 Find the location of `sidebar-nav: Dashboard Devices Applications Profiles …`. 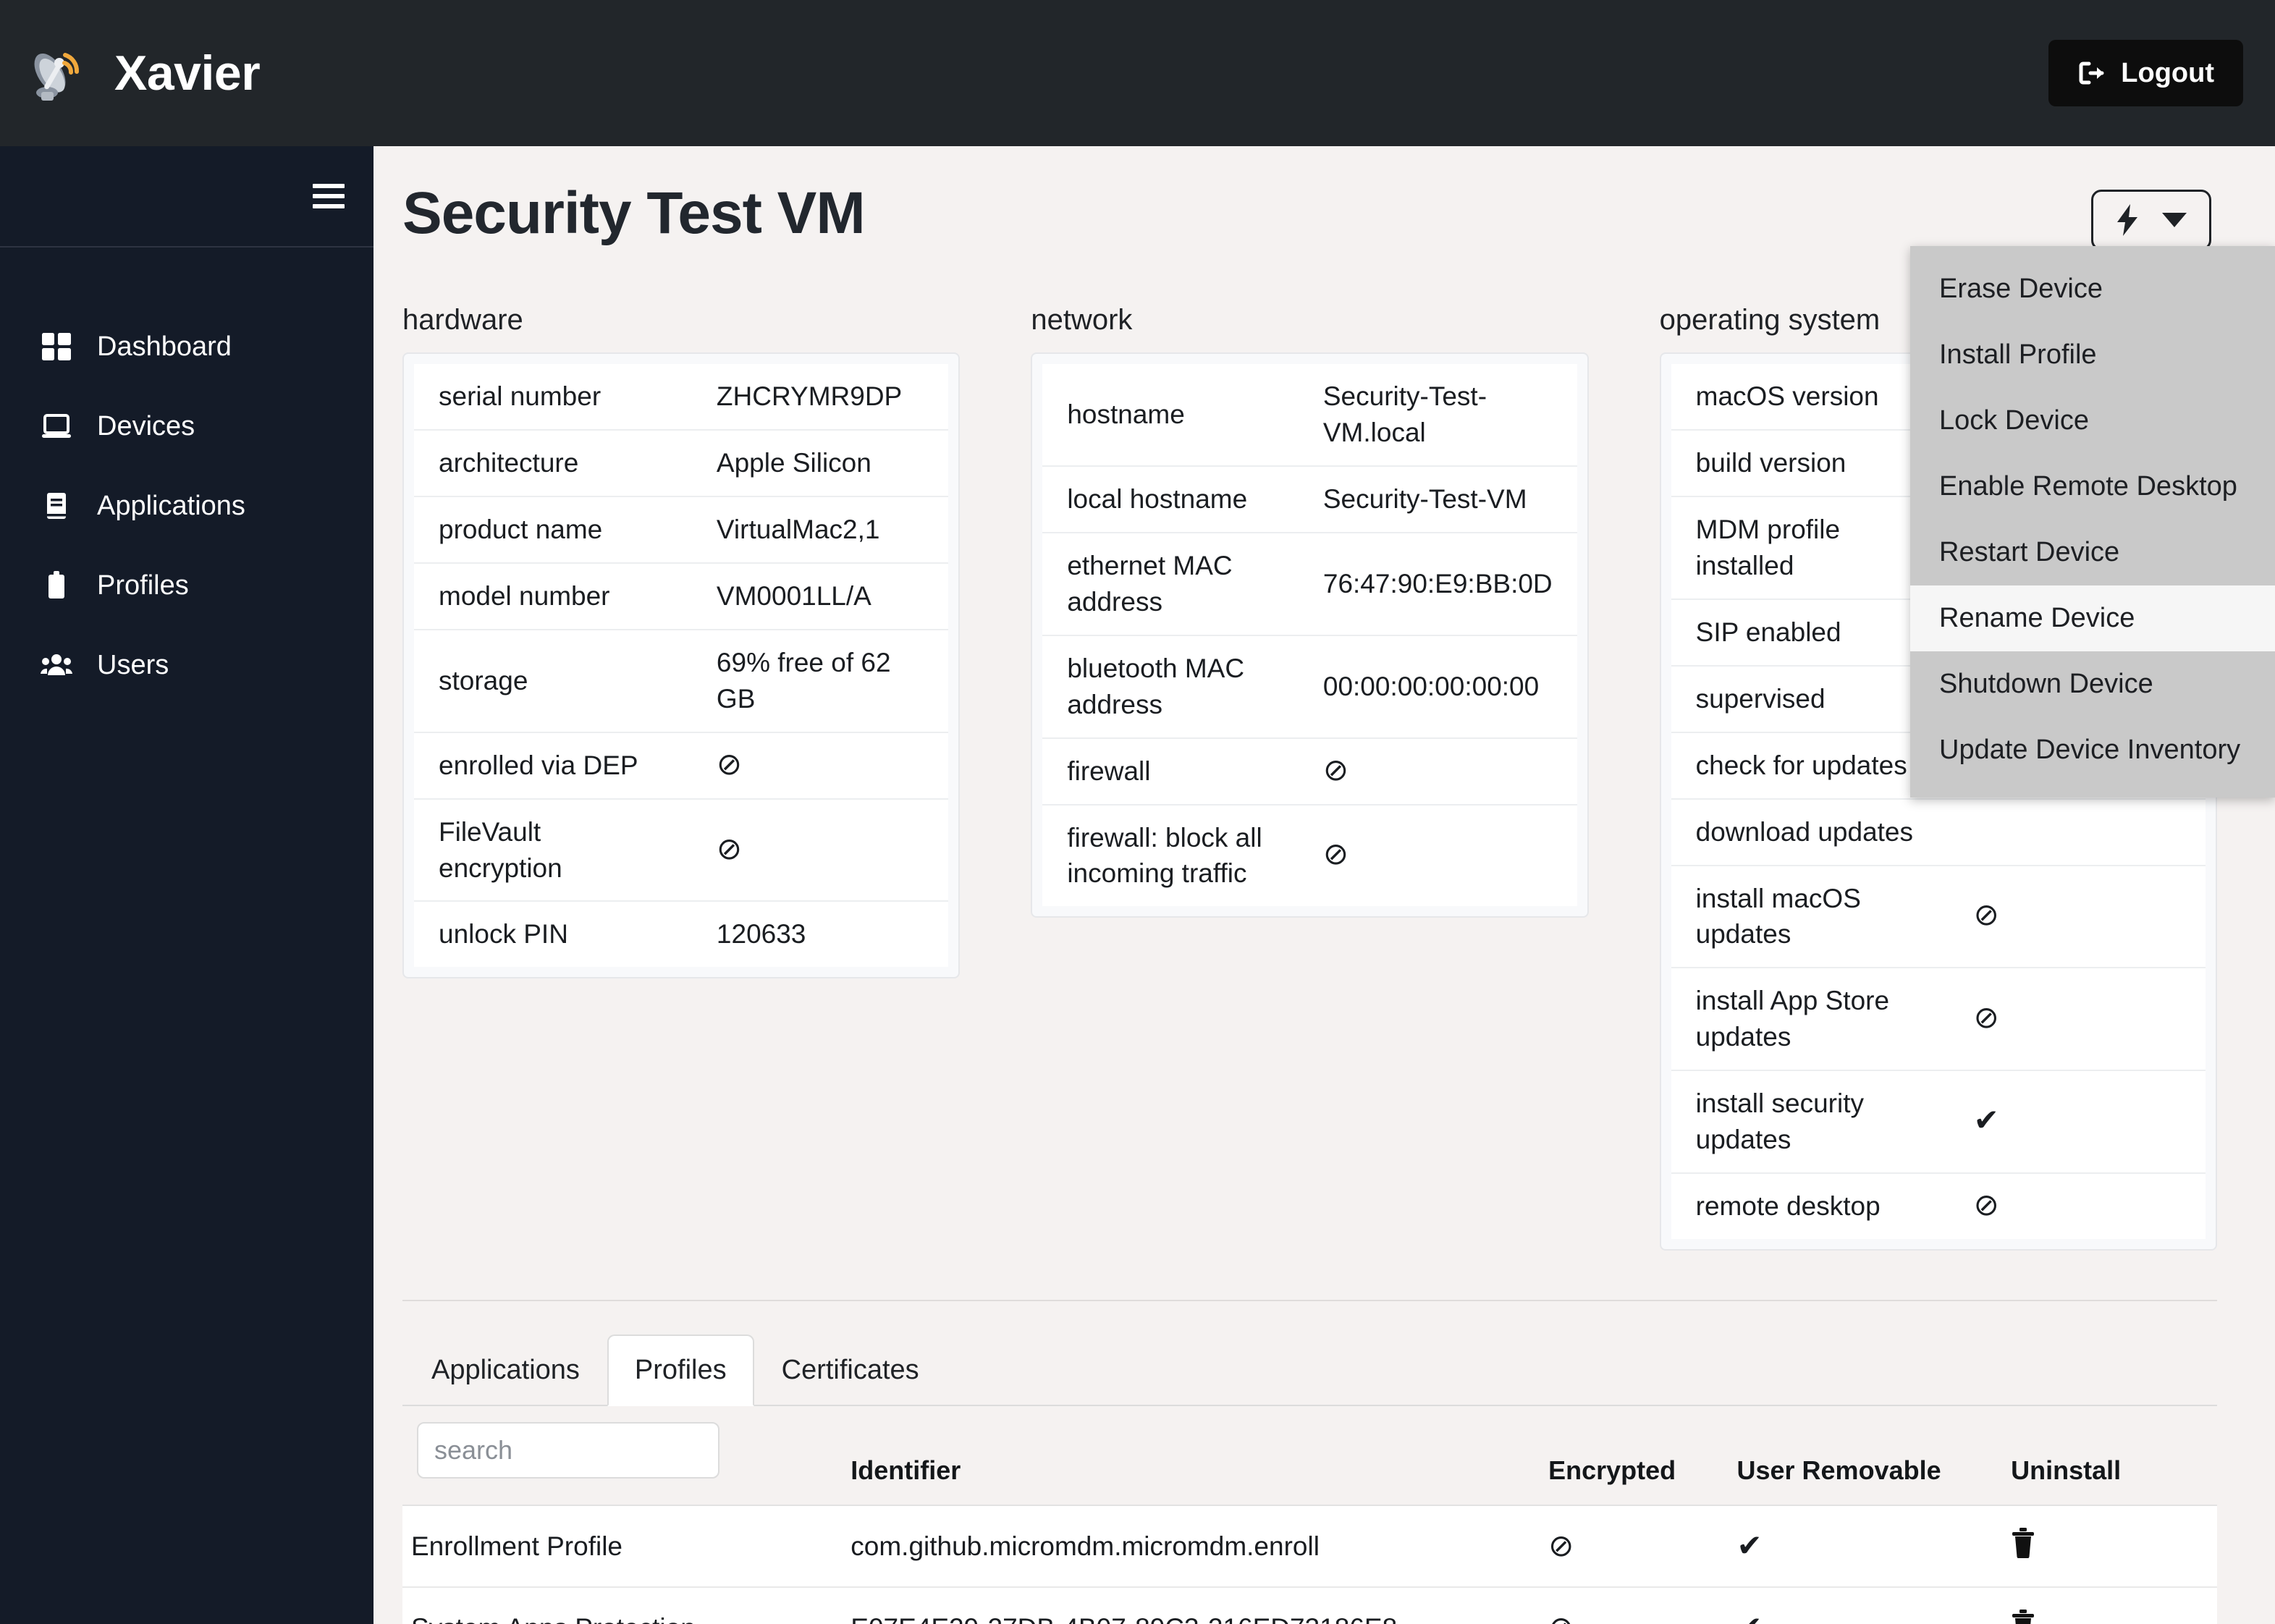

sidebar-nav: Dashboard Devices Applications Profiles … is located at coordinates (186, 476).